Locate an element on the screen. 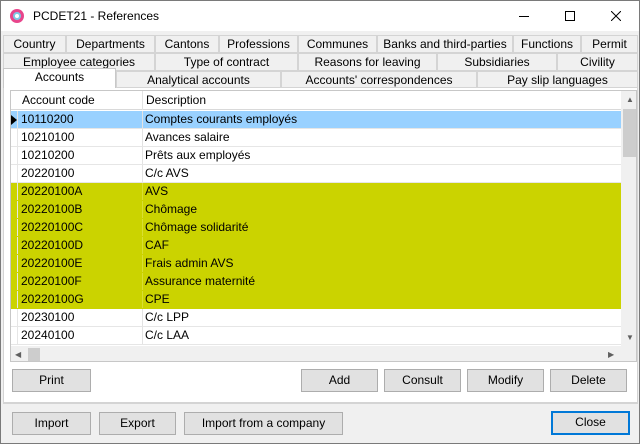 The image size is (640, 444). tab-country: Country is located at coordinates (34, 44).